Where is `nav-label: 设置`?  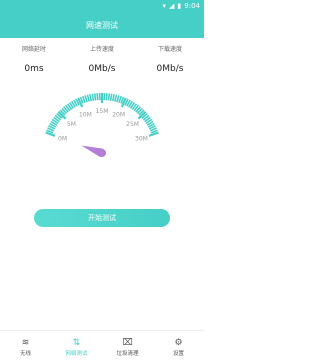 nav-label: 设置 is located at coordinates (178, 354).